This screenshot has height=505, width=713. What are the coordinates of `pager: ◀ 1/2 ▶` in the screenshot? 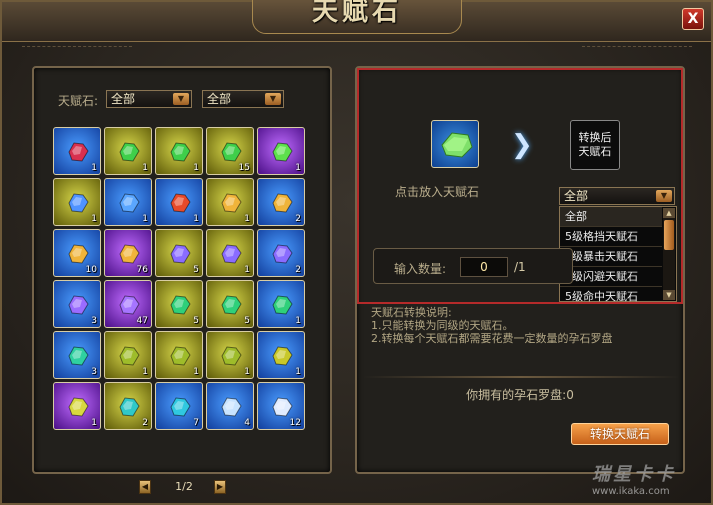 It's located at (184, 488).